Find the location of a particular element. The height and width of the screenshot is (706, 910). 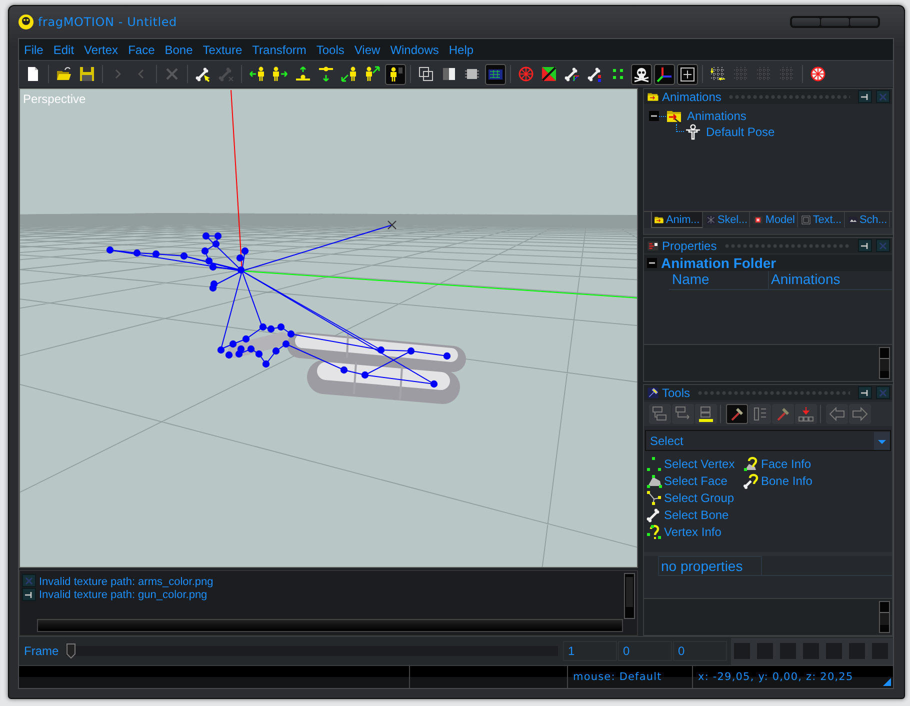

face-icon is located at coordinates (654, 480).